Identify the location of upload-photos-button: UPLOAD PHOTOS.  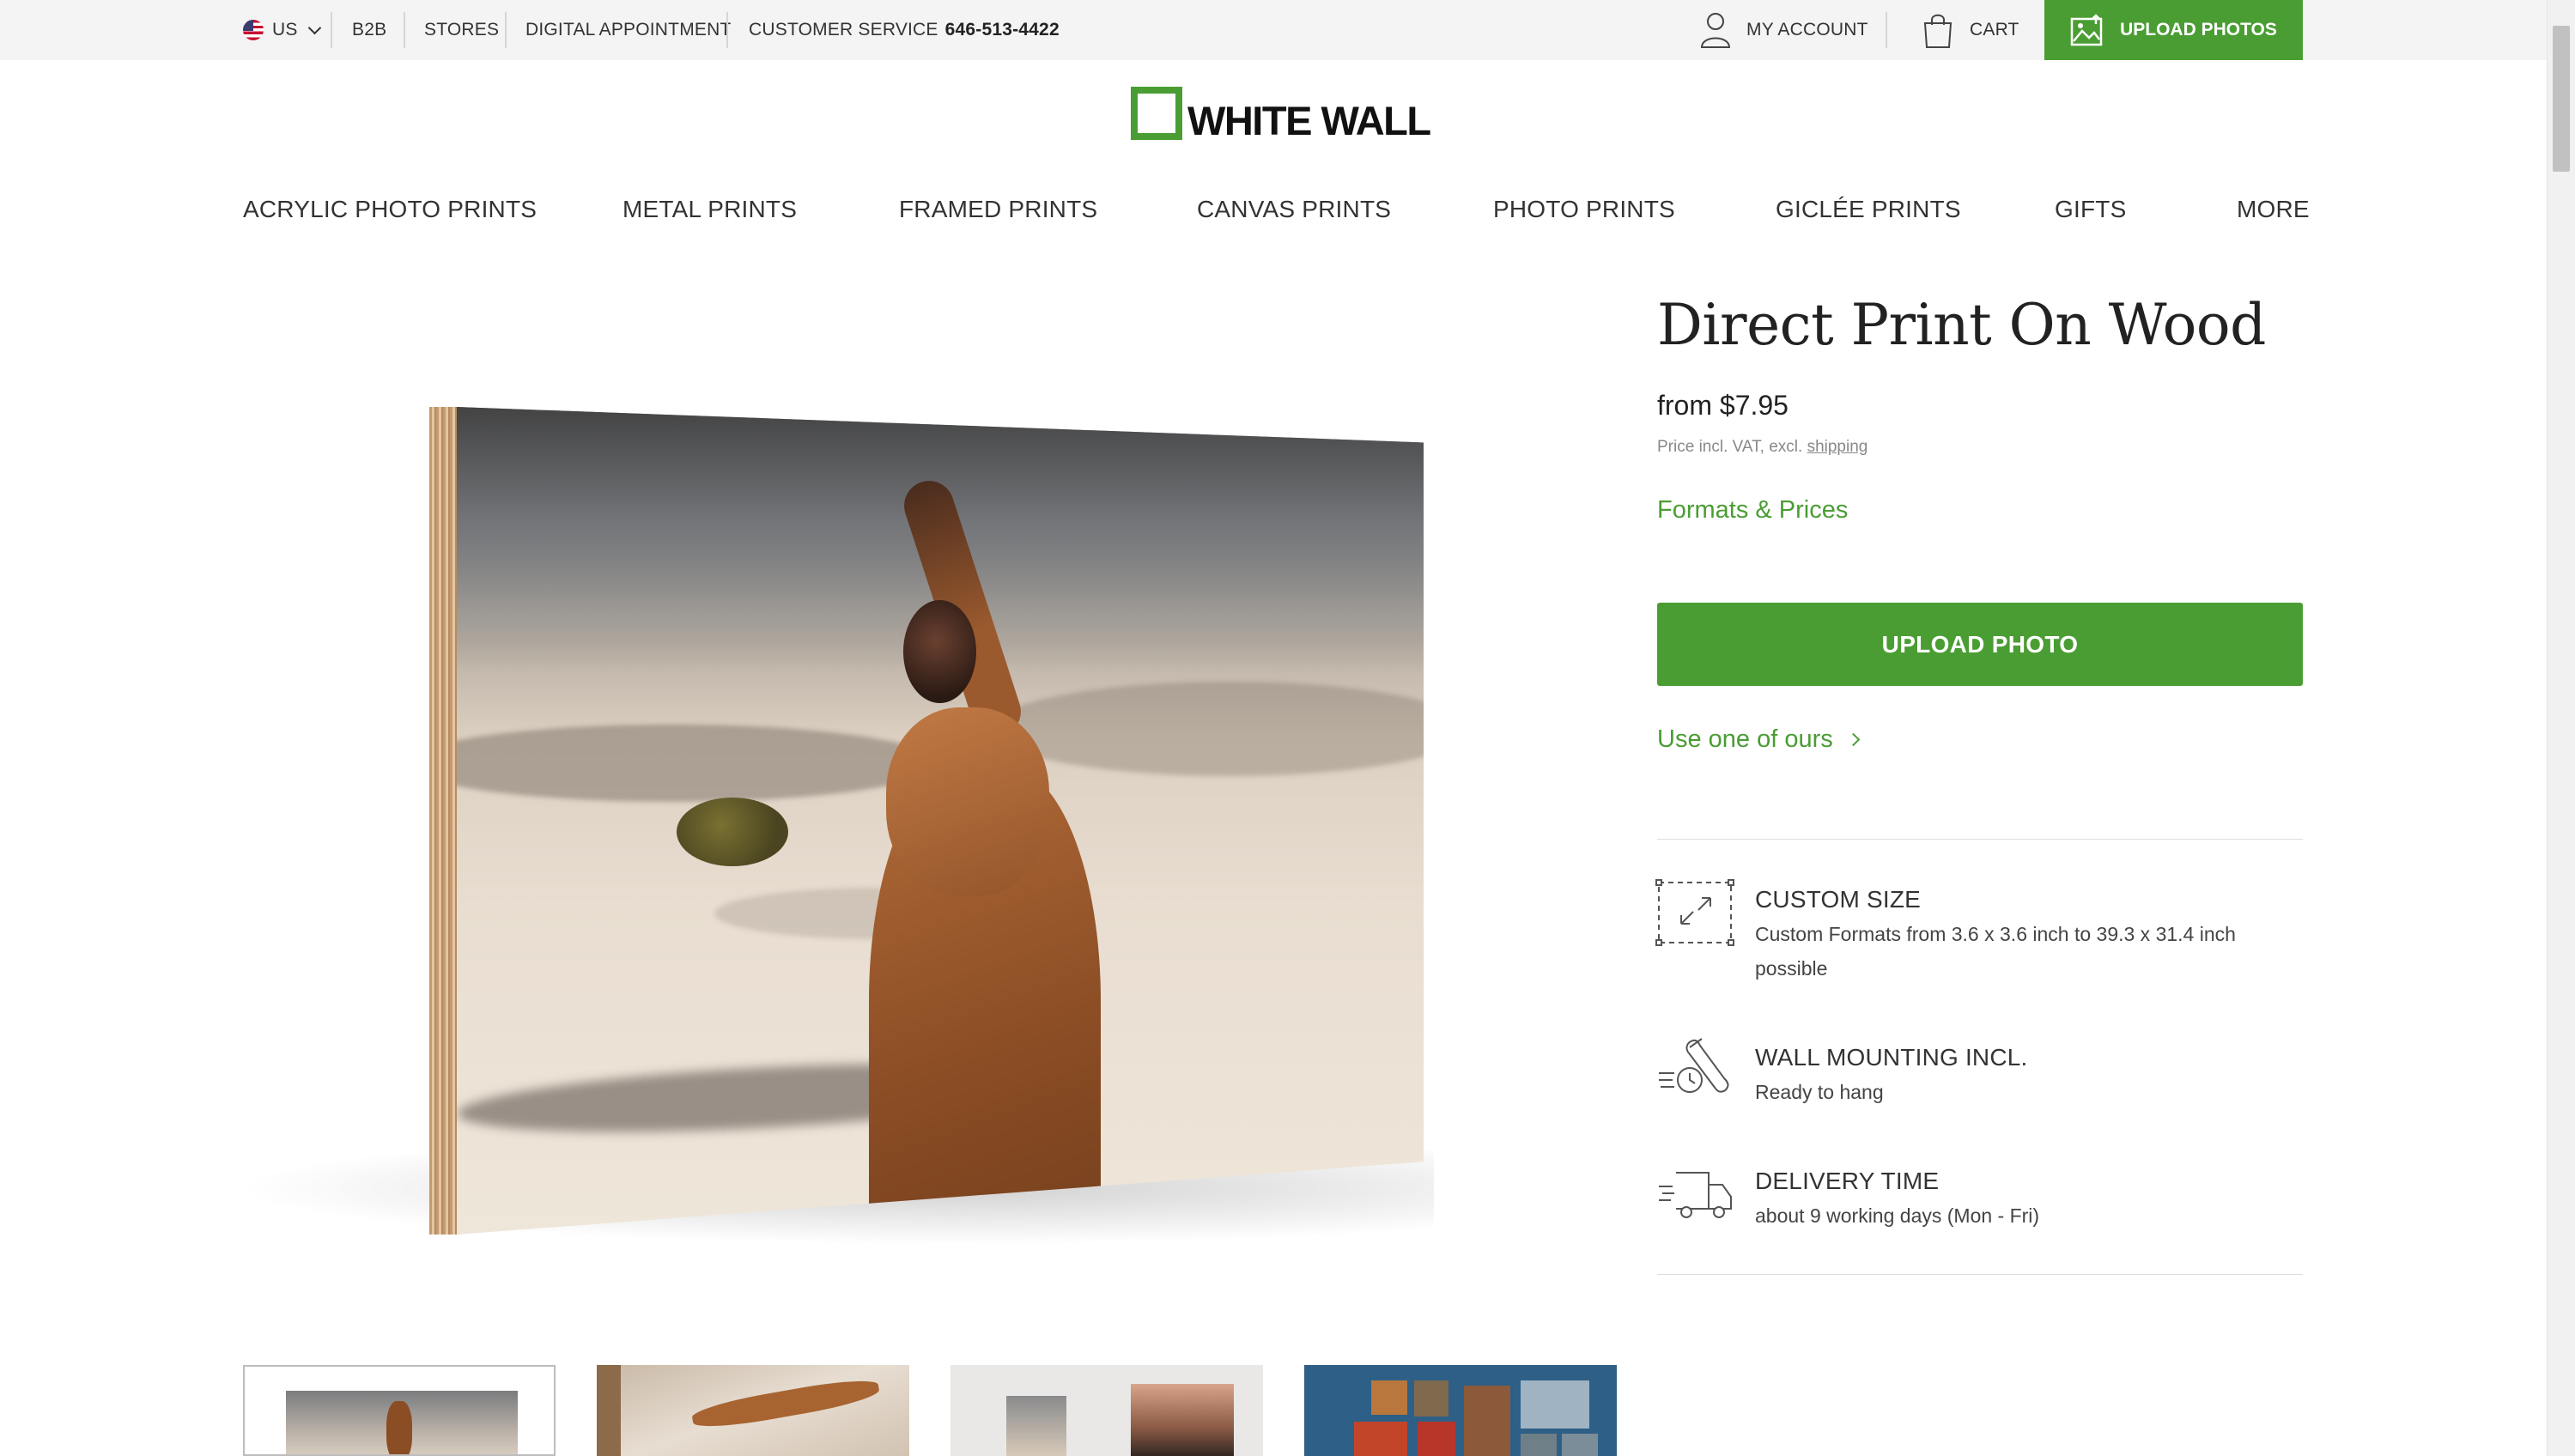
(2173, 30).